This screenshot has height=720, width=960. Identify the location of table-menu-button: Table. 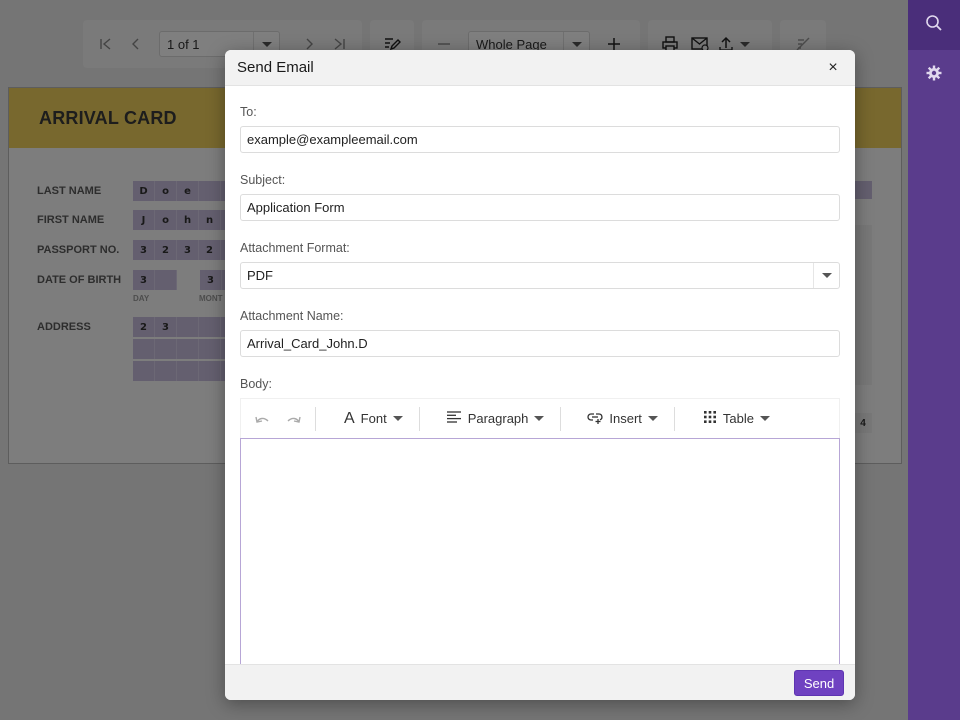
(736, 419).